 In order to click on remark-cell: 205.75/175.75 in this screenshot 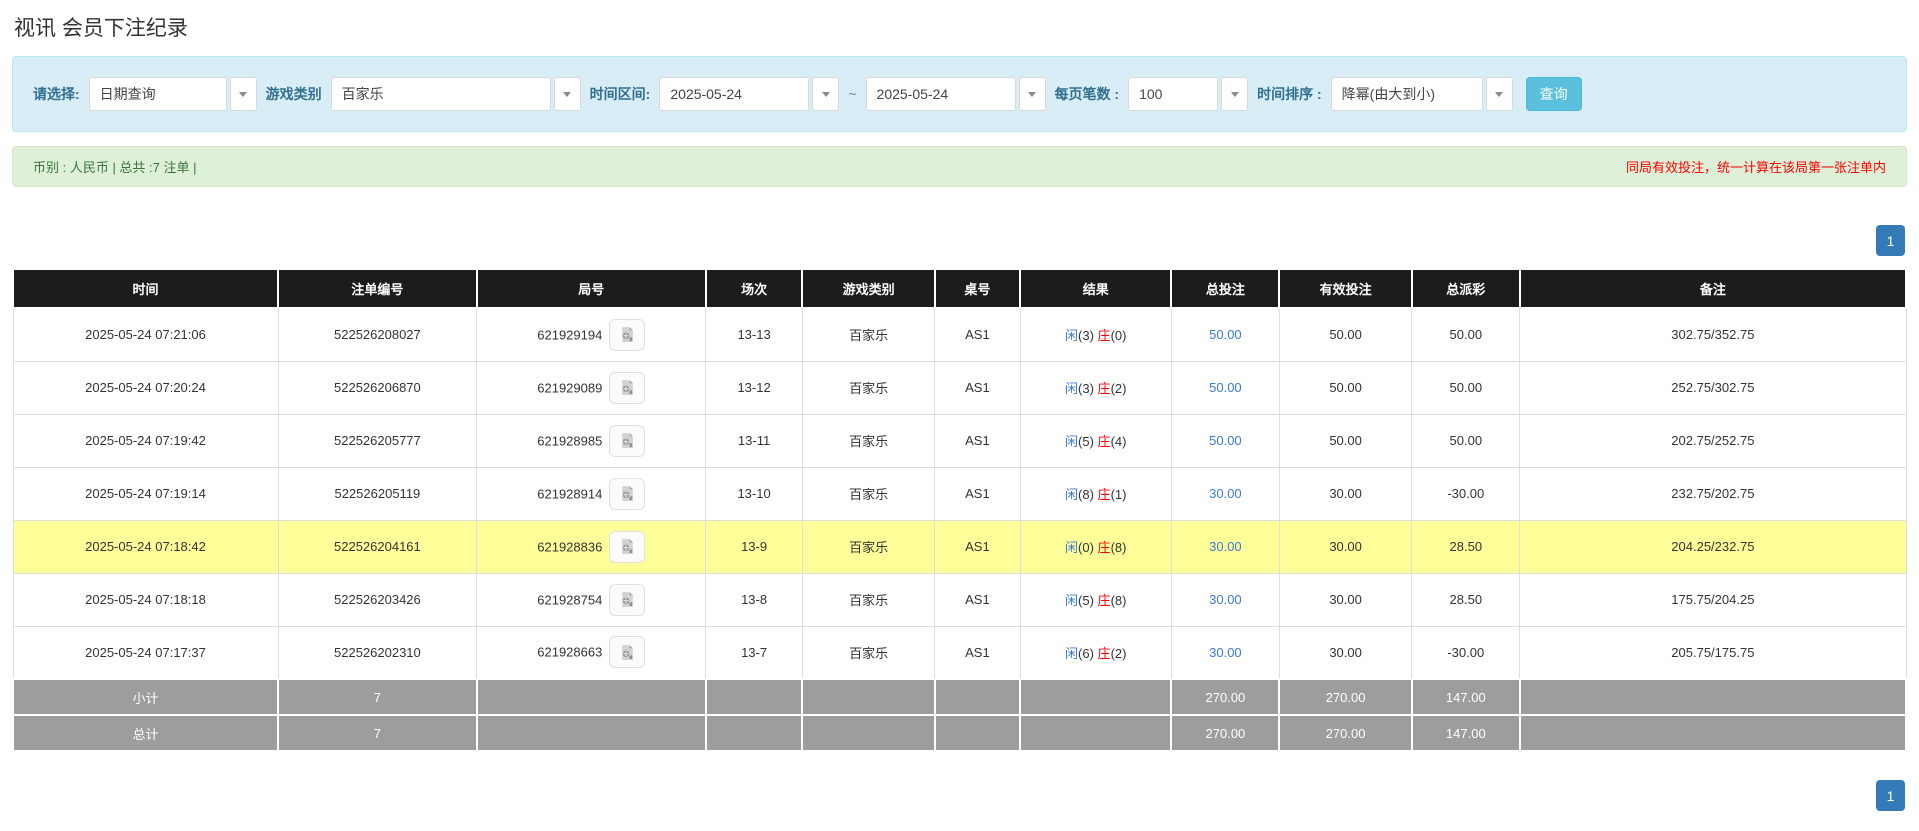, I will do `click(1713, 652)`.